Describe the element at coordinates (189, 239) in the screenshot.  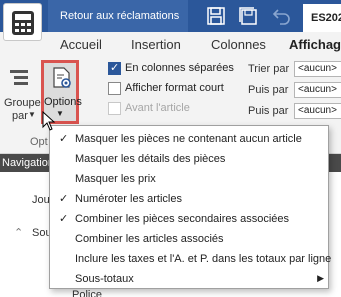
I see `menu-item-combine-articles: Combiner les articles associés` at that location.